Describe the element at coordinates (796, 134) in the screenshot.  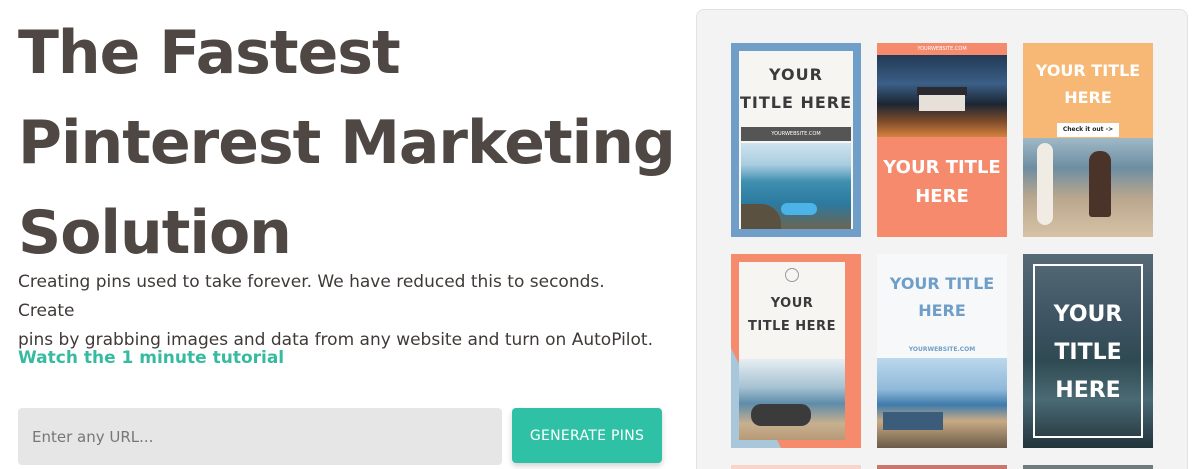
I see `pin-website-bar: YOURWEBSITE.COM` at that location.